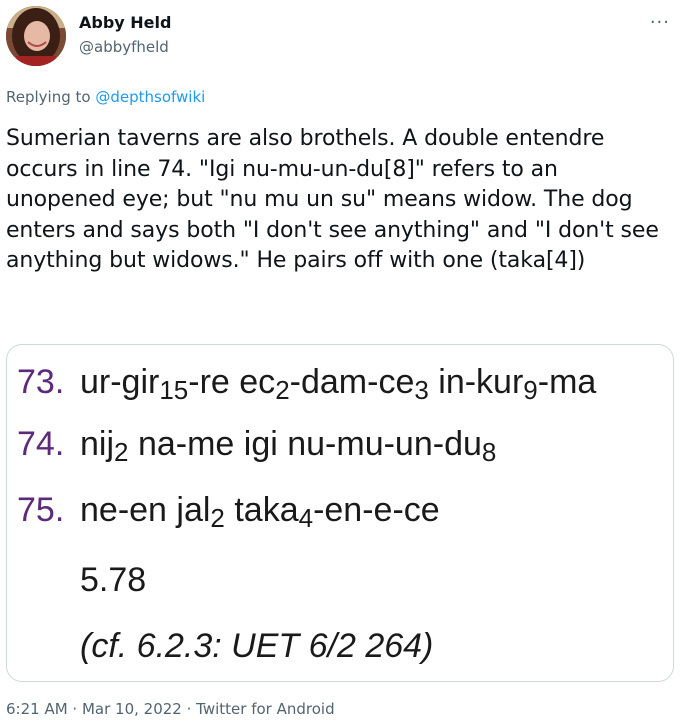 The width and height of the screenshot is (680, 727). Describe the element at coordinates (132, 709) in the screenshot. I see `tweet-date: Mar 10, 2022` at that location.